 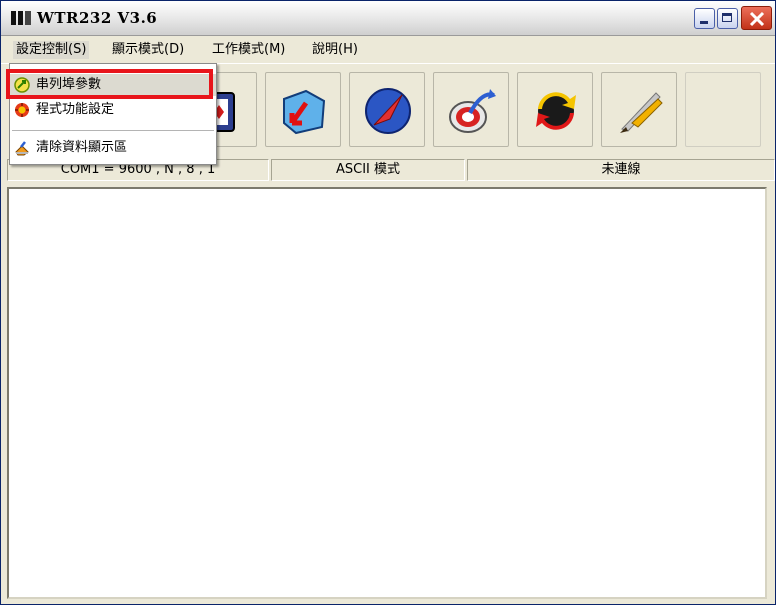 I want to click on toolbar-button-send, so click(x=387, y=109).